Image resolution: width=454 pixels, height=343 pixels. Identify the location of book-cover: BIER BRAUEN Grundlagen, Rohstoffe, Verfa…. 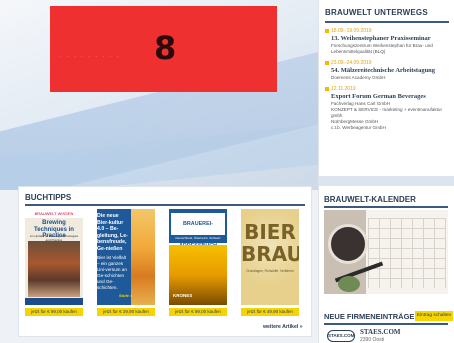
(270, 257).